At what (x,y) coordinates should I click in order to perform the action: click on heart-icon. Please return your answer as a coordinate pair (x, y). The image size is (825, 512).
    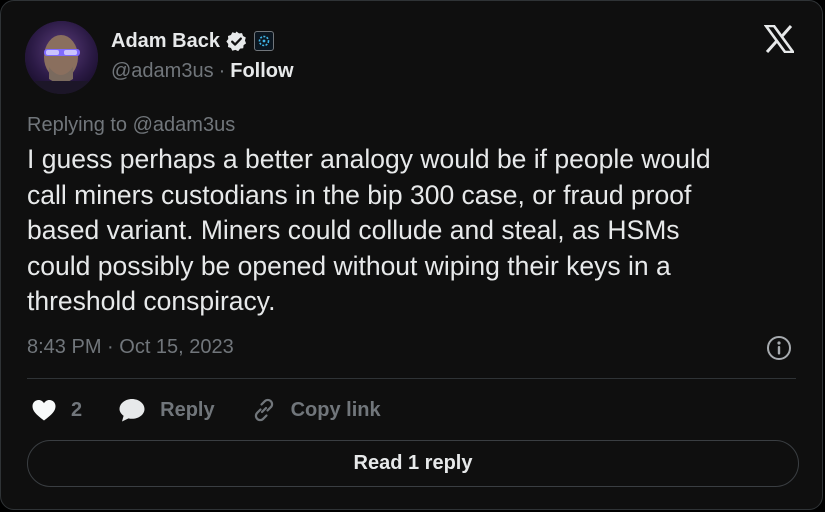
    Looking at the image, I should click on (44, 410).